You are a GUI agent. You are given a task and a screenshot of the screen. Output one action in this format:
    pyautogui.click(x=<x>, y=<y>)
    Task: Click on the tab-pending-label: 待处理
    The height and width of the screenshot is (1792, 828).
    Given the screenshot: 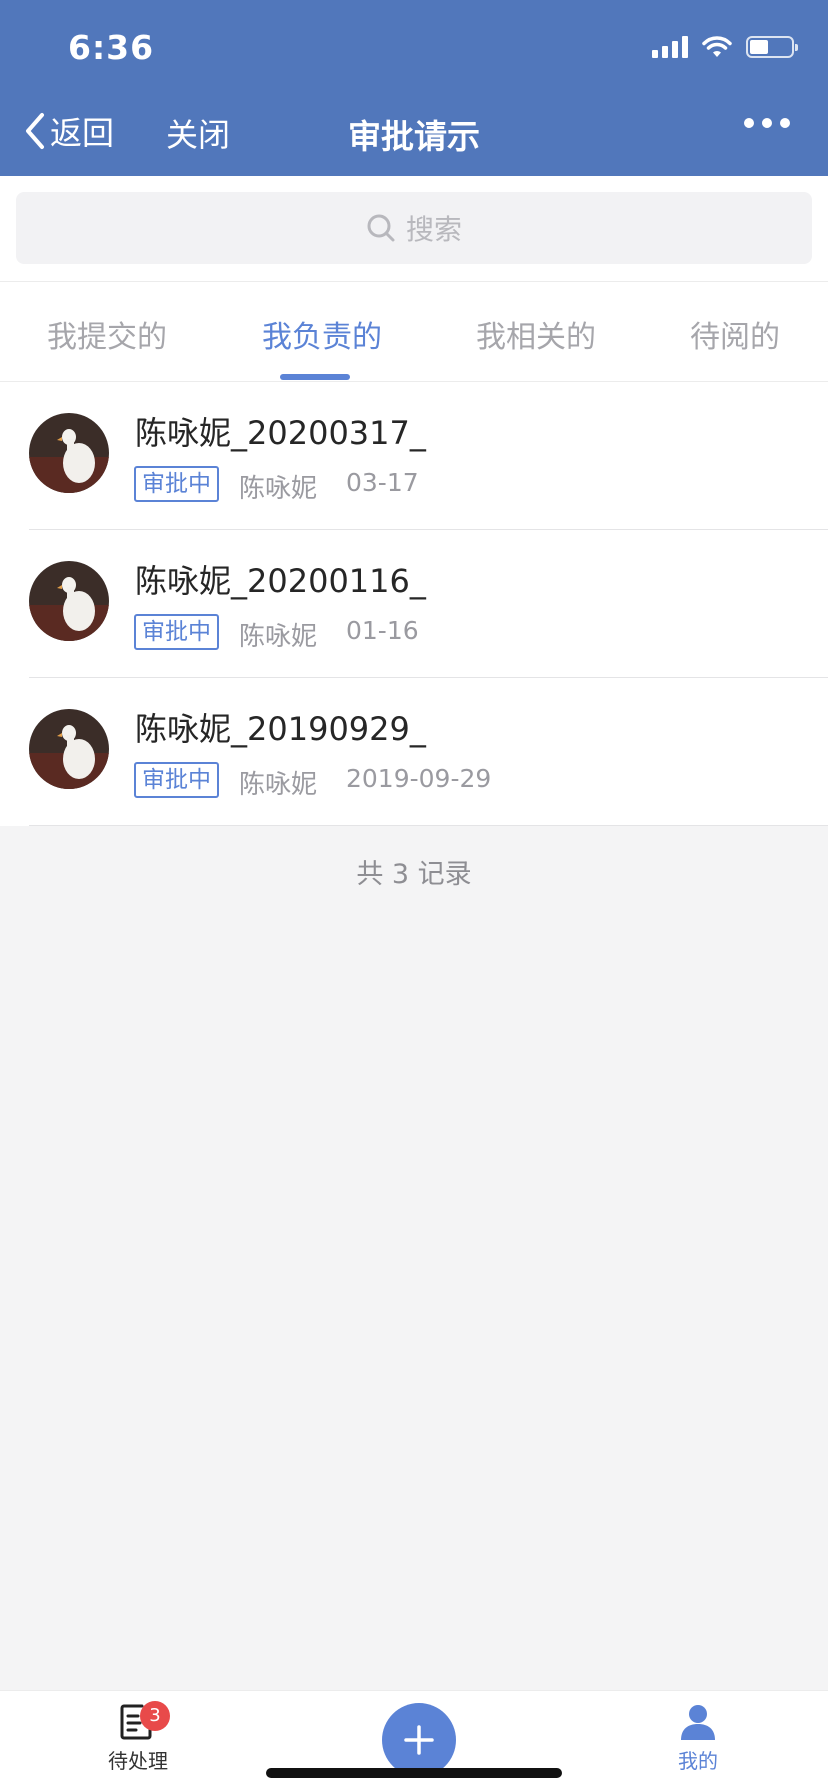 What is the action you would take?
    pyautogui.click(x=138, y=1761)
    